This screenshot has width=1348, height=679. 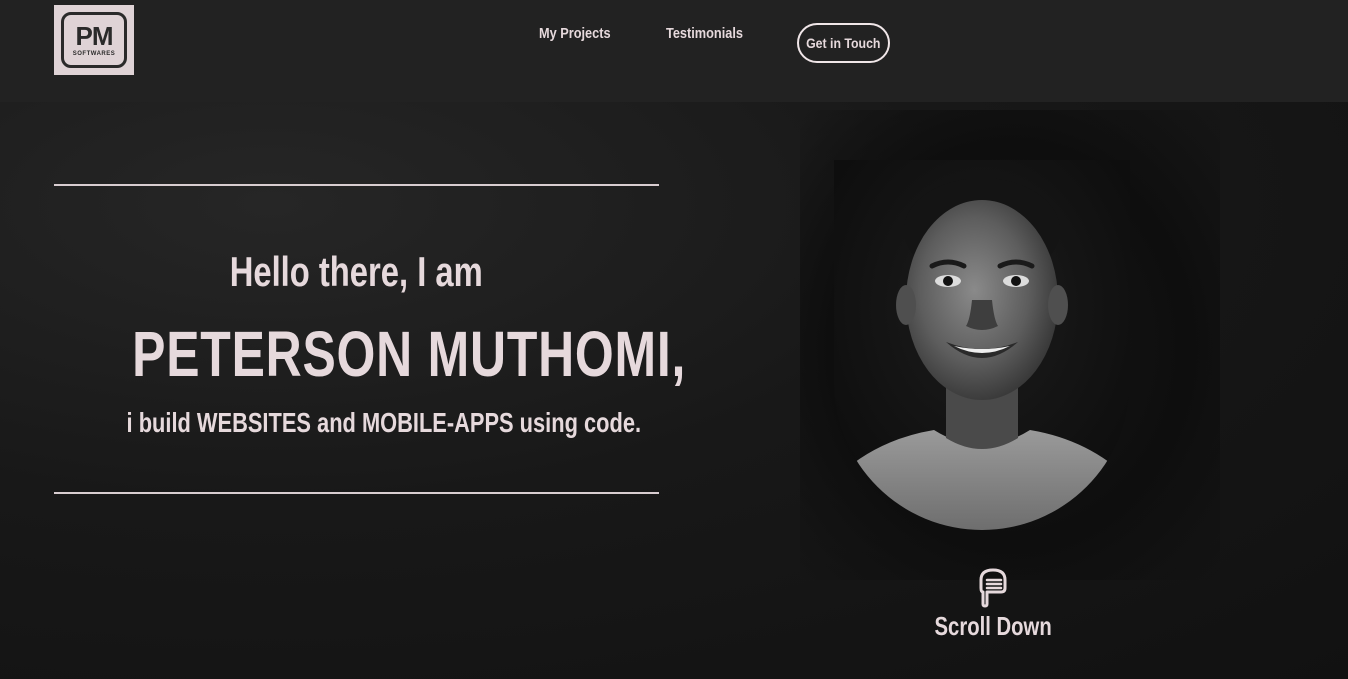 I want to click on portrait-illustration, so click(x=982, y=345).